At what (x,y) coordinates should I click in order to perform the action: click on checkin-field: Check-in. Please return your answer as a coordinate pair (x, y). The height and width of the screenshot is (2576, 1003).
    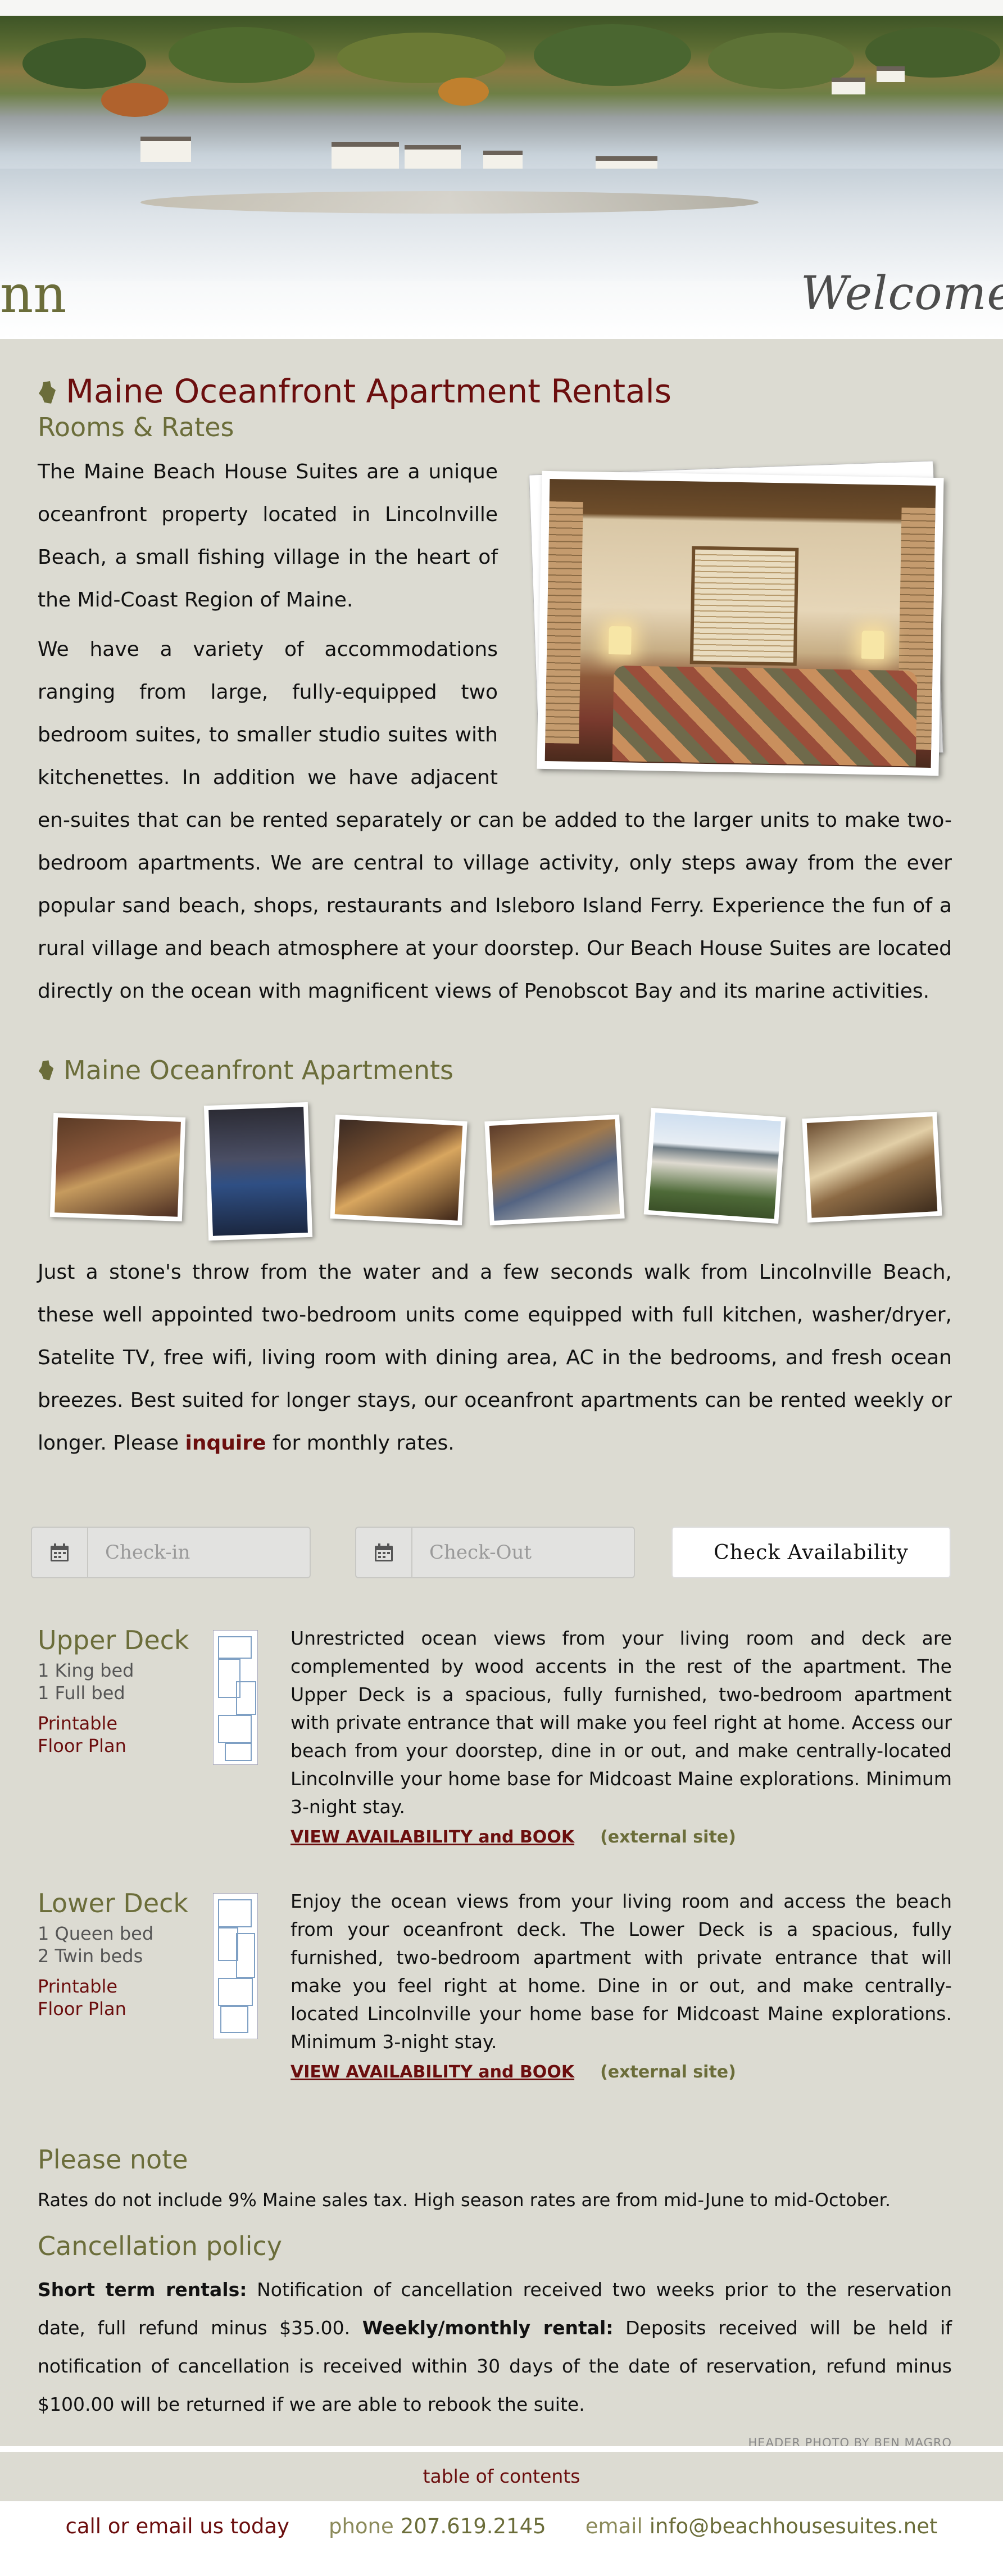
    Looking at the image, I should click on (171, 1553).